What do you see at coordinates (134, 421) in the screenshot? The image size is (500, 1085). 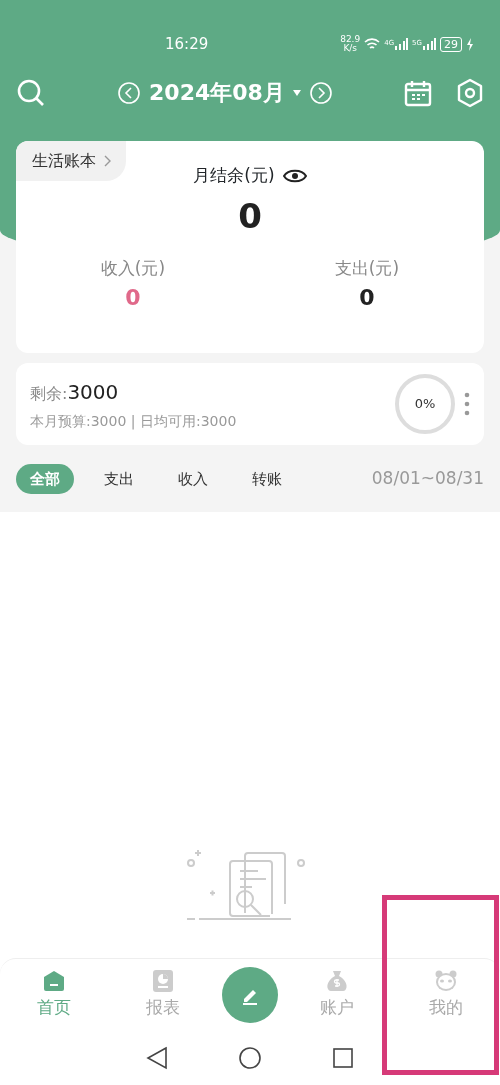 I see `budget-detail: 本月预算:3000 | 日均可用:3000` at bounding box center [134, 421].